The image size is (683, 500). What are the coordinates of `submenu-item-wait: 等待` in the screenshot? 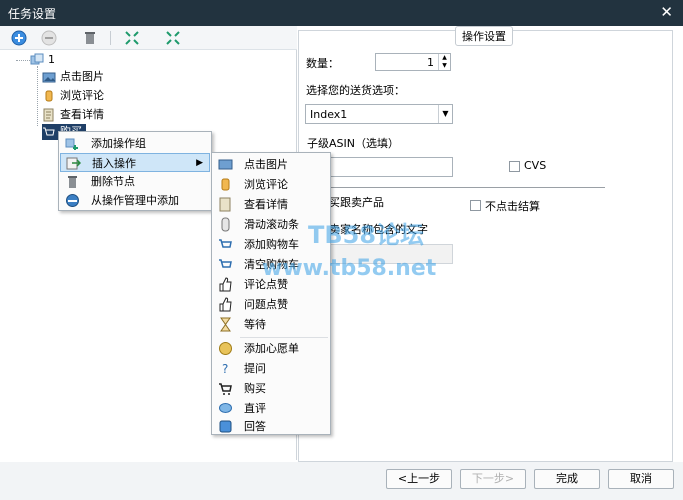 It's located at (271, 324).